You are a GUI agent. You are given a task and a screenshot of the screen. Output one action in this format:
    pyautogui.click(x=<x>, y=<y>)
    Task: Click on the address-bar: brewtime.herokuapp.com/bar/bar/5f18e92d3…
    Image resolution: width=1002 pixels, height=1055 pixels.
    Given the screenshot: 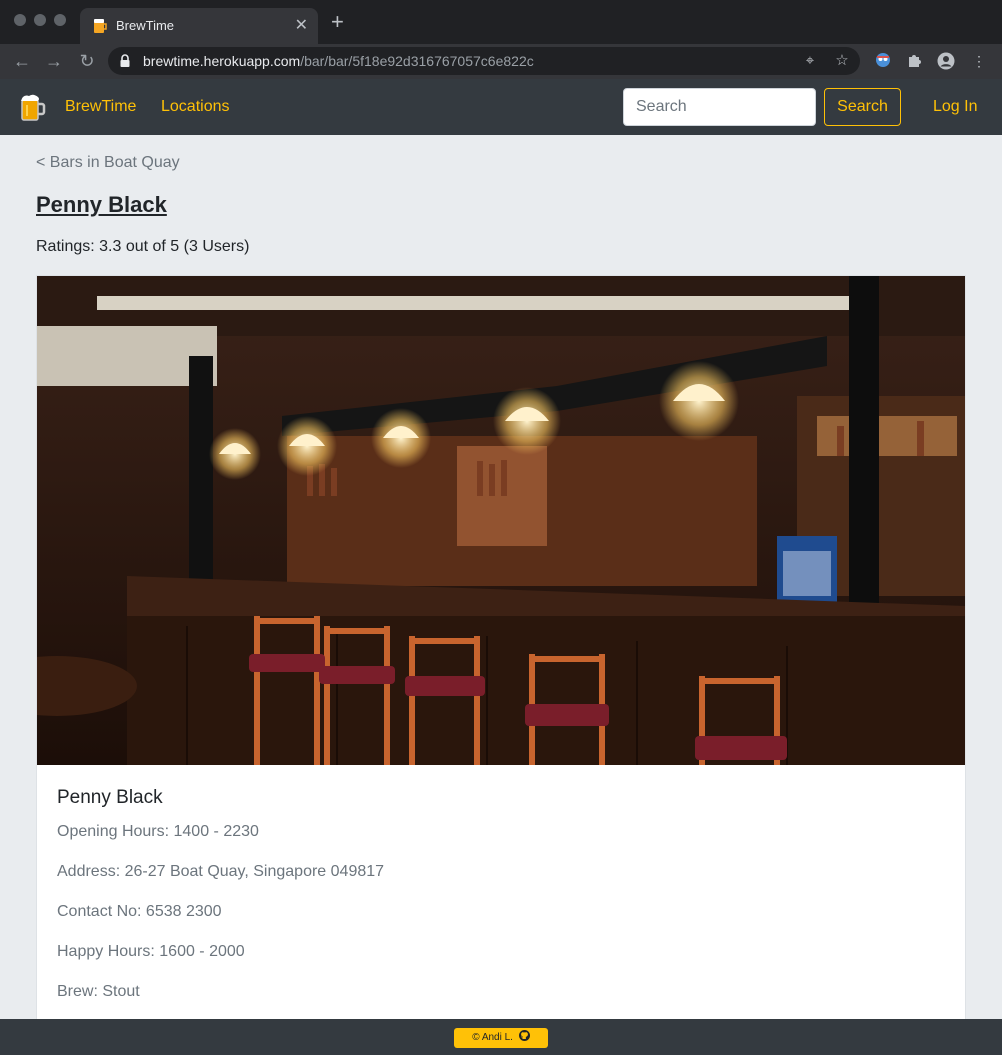 What is the action you would take?
    pyautogui.click(x=484, y=61)
    